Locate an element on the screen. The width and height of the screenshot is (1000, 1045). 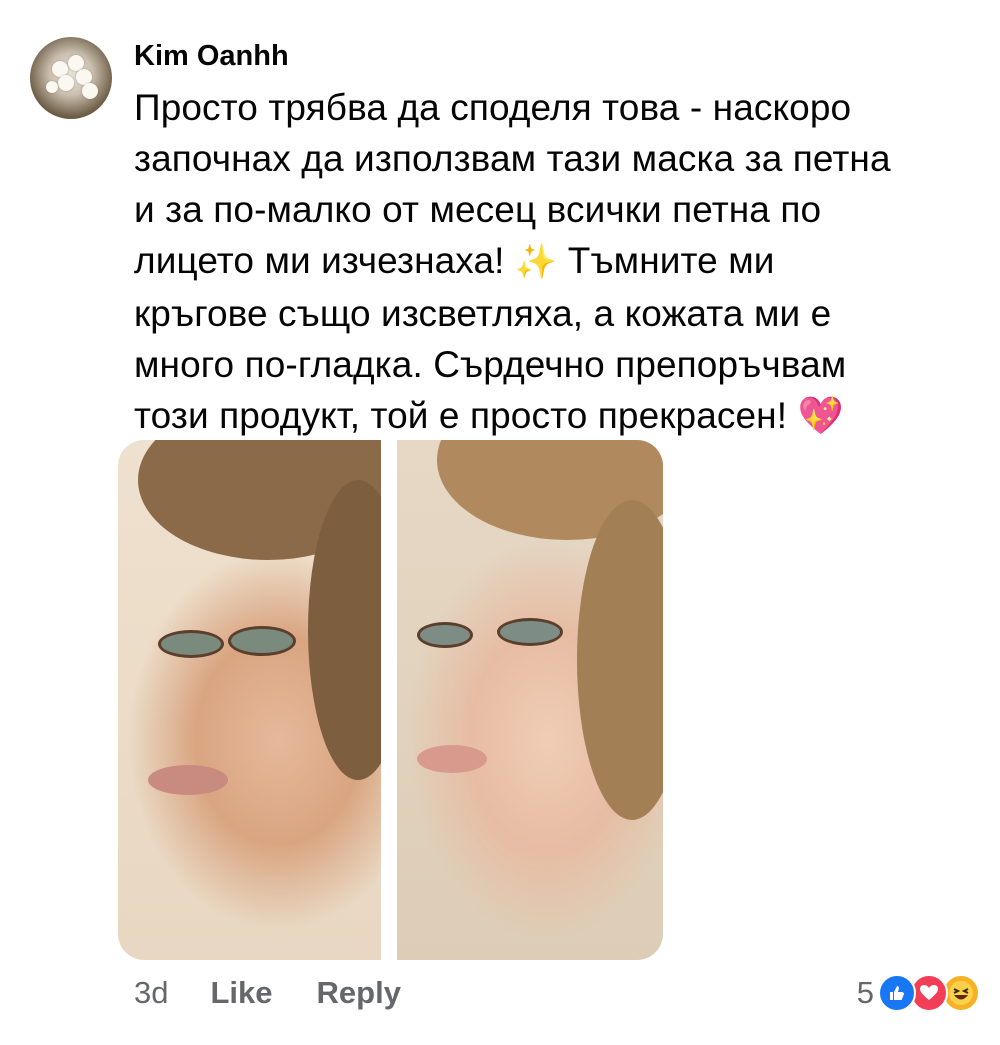
like-button: Like is located at coordinates (241, 993).